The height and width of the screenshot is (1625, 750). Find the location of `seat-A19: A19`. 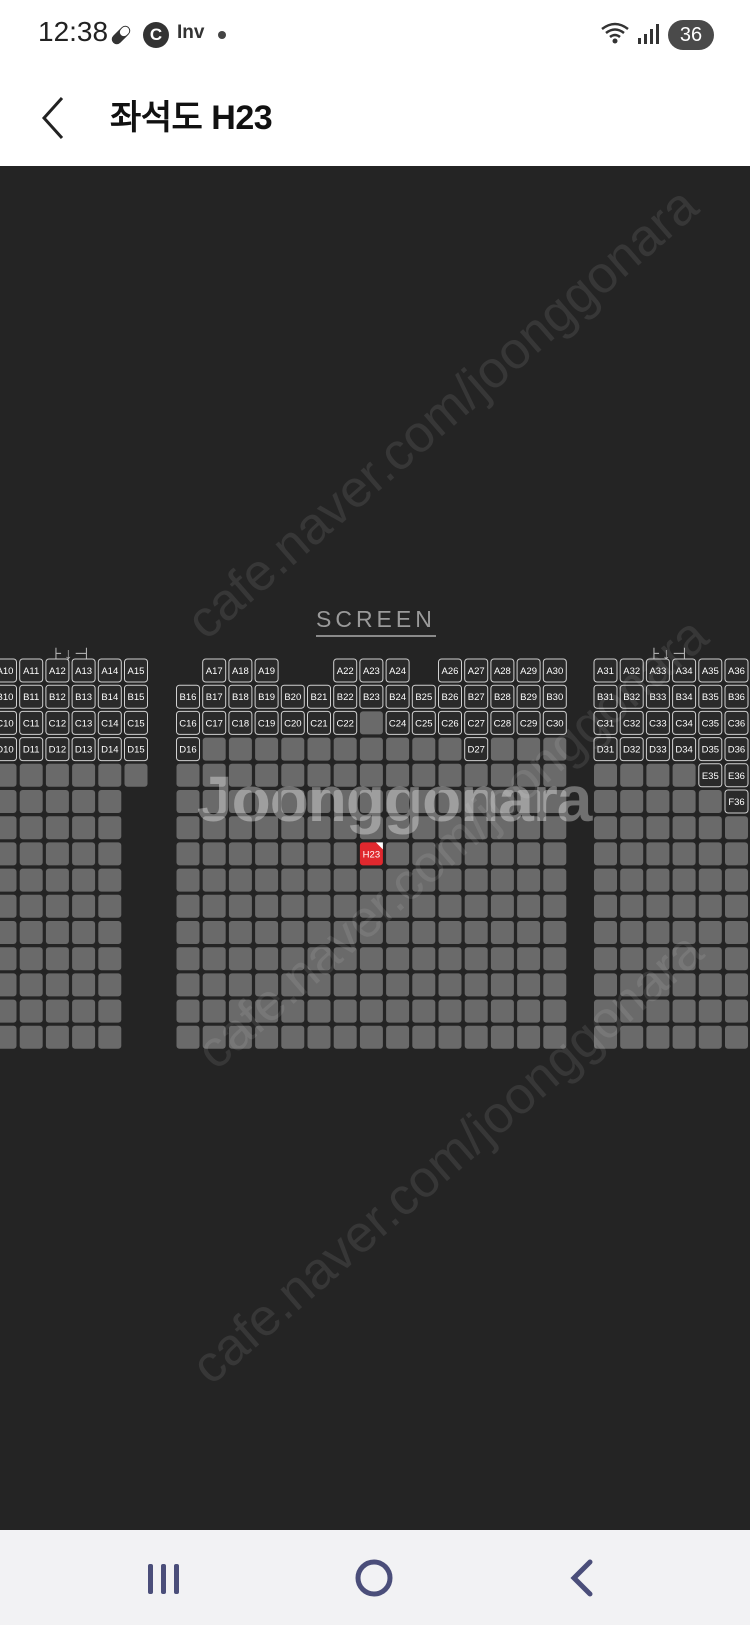

seat-A19: A19 is located at coordinates (266, 670).